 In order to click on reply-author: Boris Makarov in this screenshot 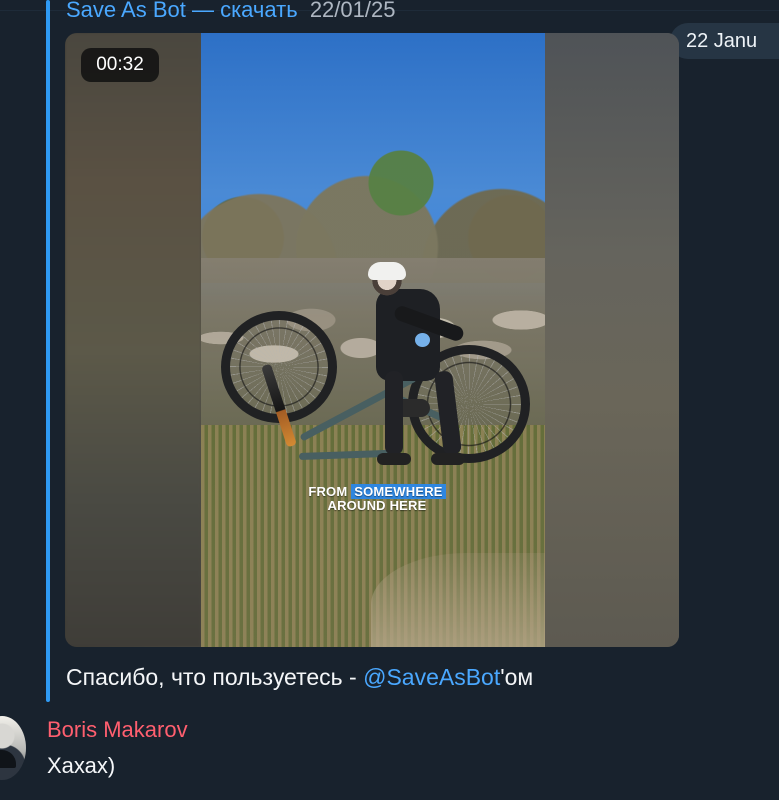, I will do `click(117, 730)`.